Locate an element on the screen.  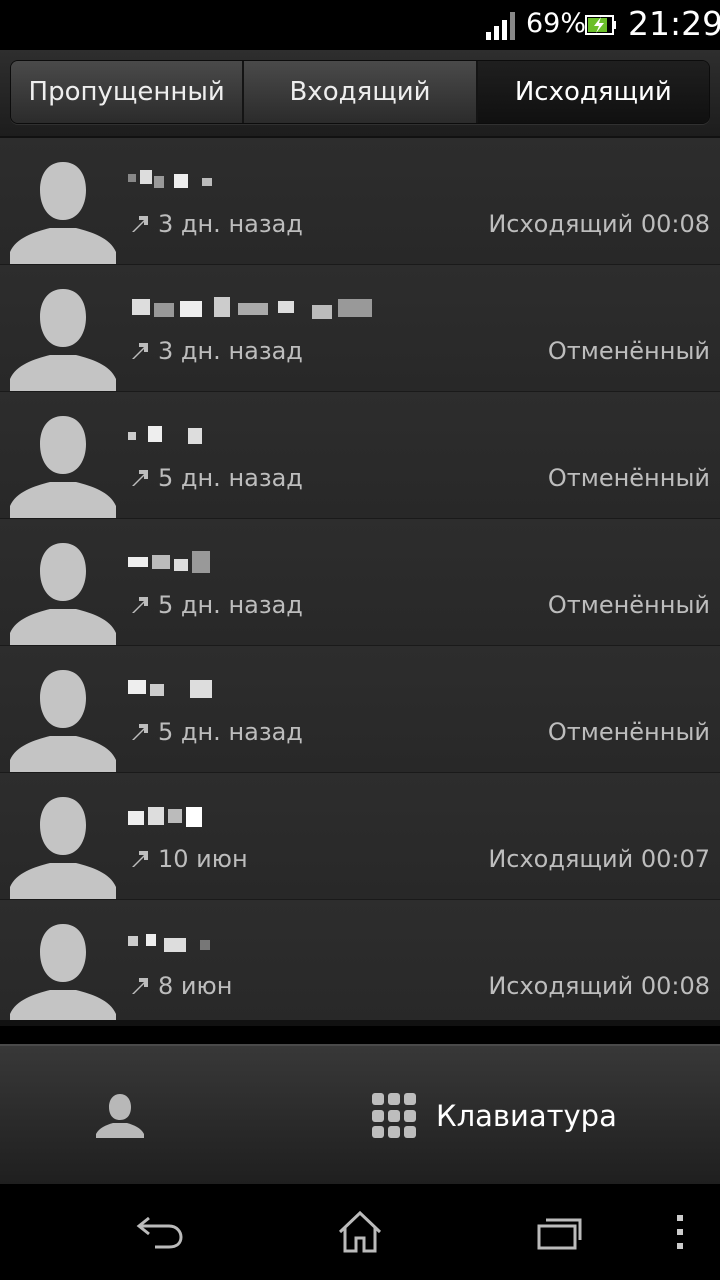
back-button is located at coordinates (160, 1232).